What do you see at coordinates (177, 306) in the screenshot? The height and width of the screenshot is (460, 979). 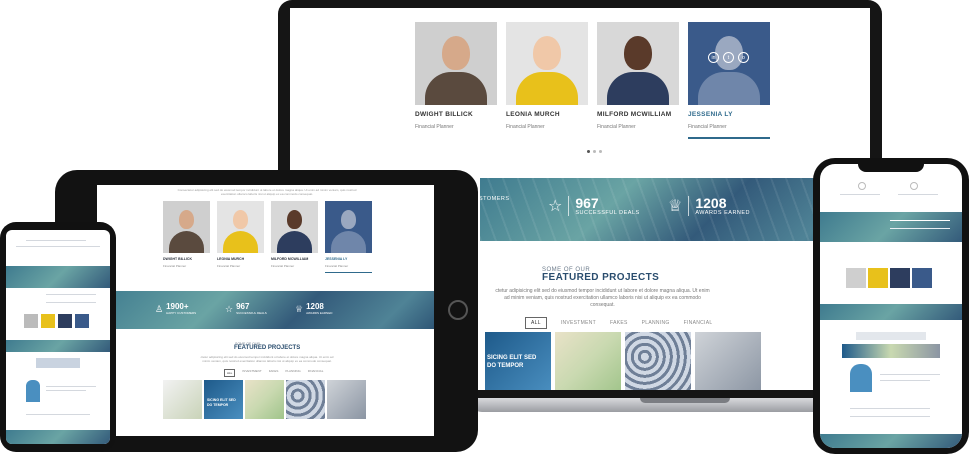 I see `stat-value: 1900+` at bounding box center [177, 306].